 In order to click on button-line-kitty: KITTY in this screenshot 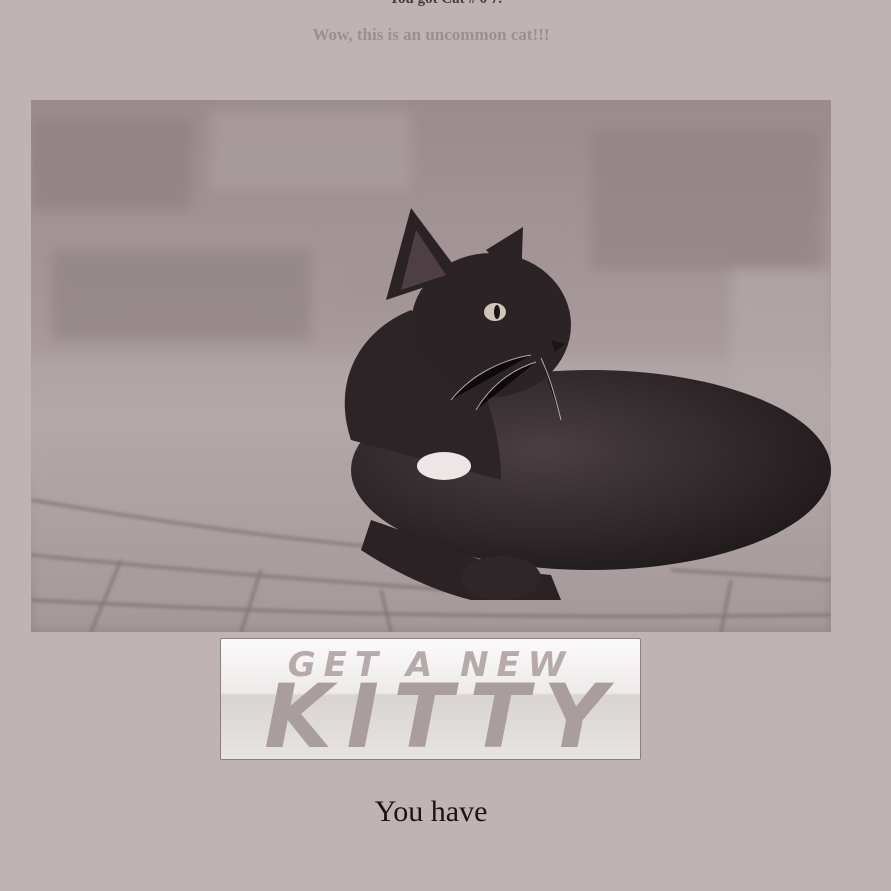, I will do `click(442, 712)`.